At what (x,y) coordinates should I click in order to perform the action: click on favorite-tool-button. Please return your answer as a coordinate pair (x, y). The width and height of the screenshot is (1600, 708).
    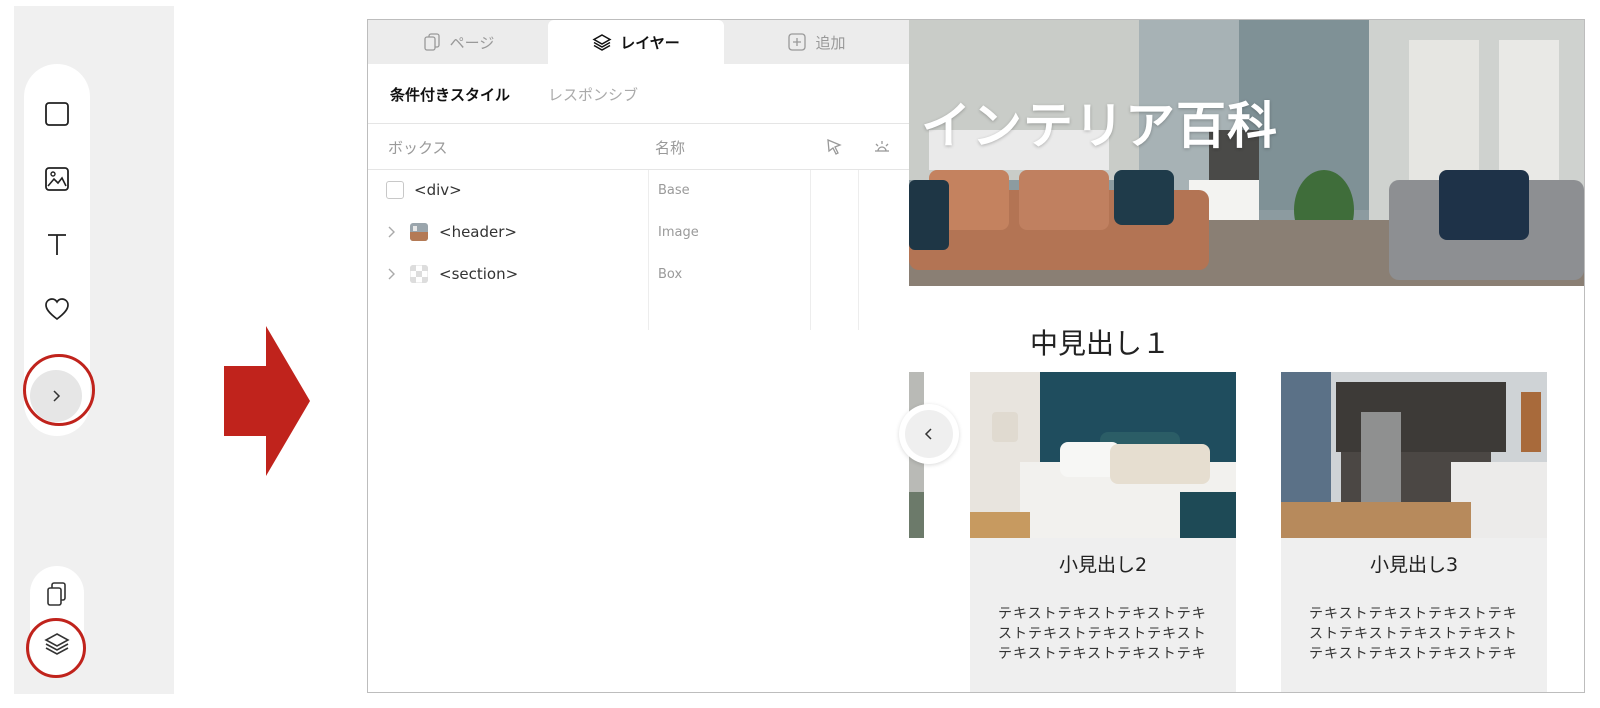
    Looking at the image, I should click on (57, 309).